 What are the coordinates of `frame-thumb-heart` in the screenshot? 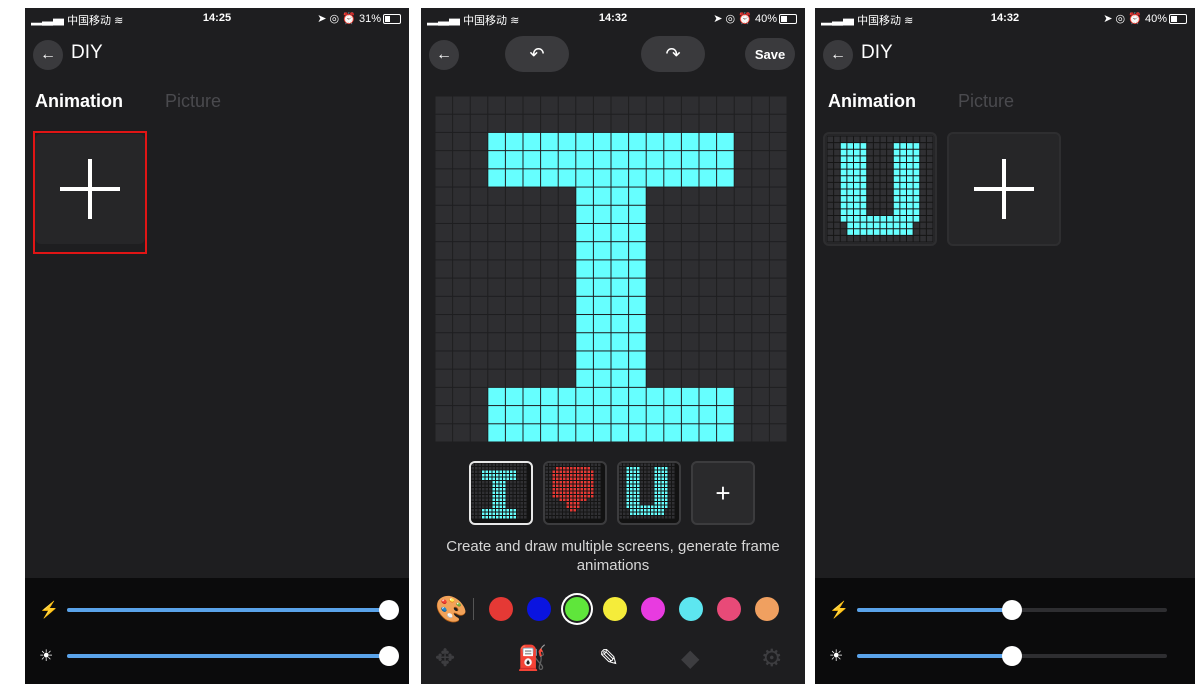 It's located at (575, 493).